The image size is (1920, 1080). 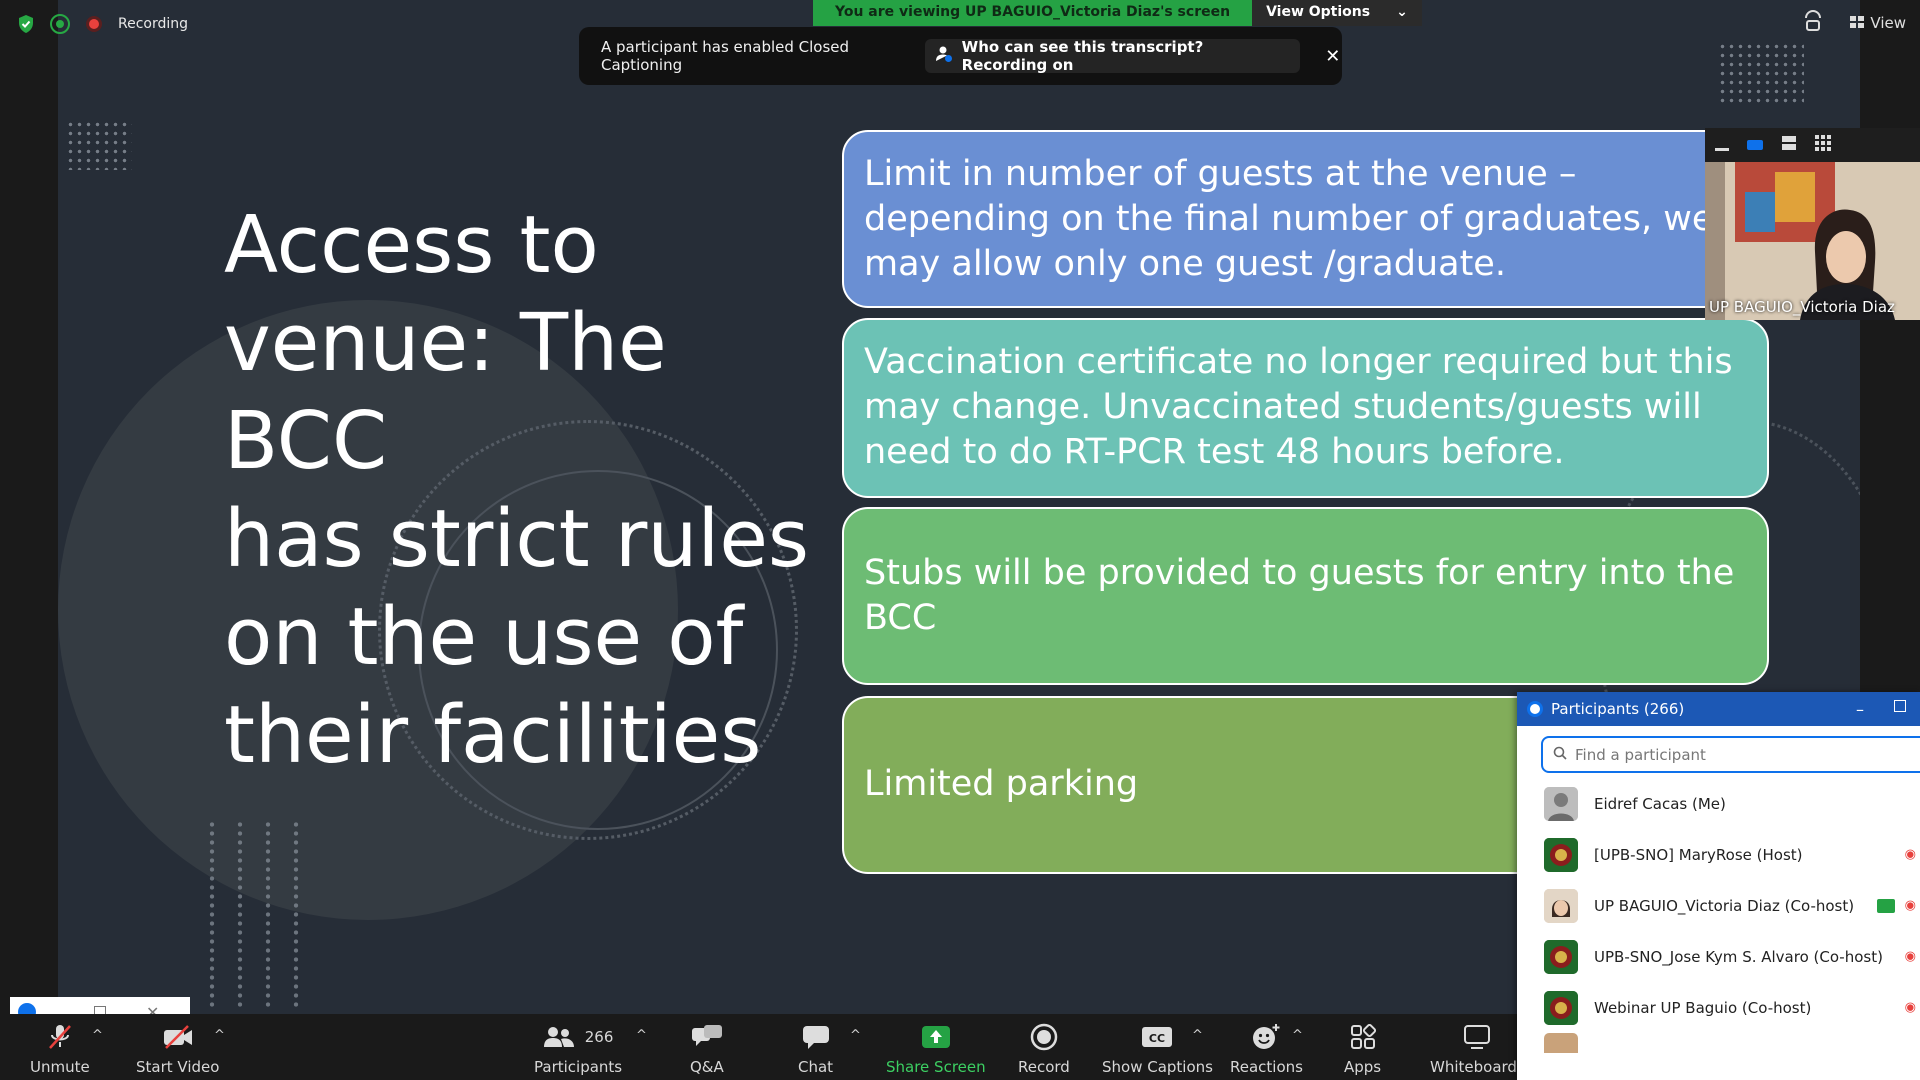 What do you see at coordinates (1812, 145) in the screenshot?
I see `video-layout-tools` at bounding box center [1812, 145].